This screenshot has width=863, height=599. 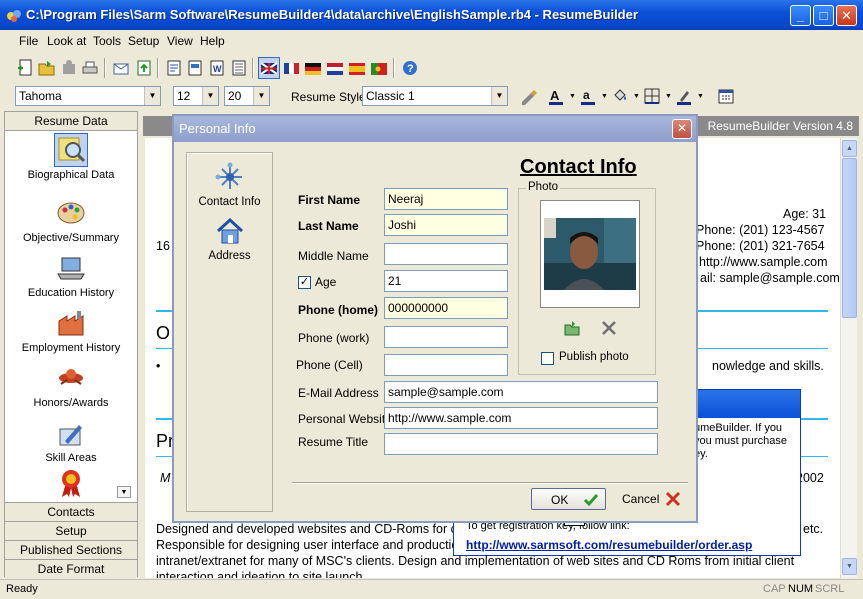 What do you see at coordinates (328, 97) in the screenshot?
I see `resume-style-label: Resume Style` at bounding box center [328, 97].